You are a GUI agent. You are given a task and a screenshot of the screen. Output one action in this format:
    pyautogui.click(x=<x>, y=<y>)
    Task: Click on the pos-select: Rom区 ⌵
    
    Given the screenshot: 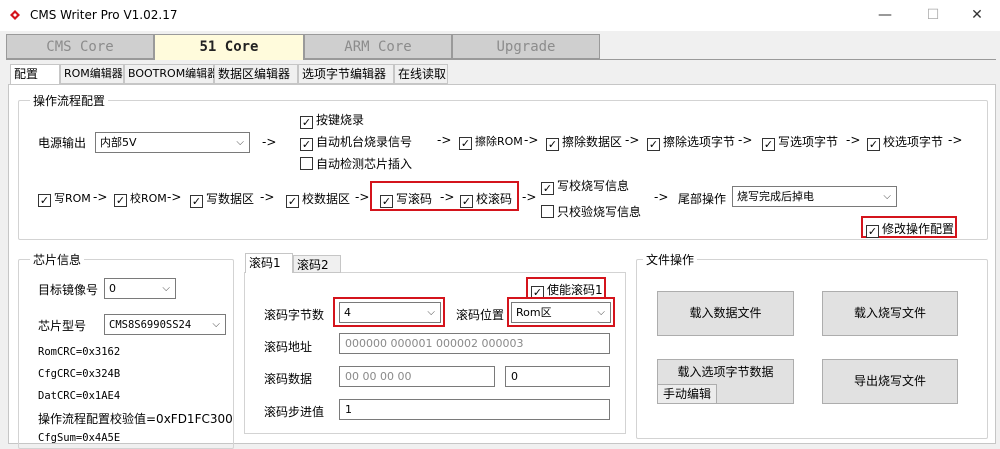 What is the action you would take?
    pyautogui.click(x=561, y=312)
    